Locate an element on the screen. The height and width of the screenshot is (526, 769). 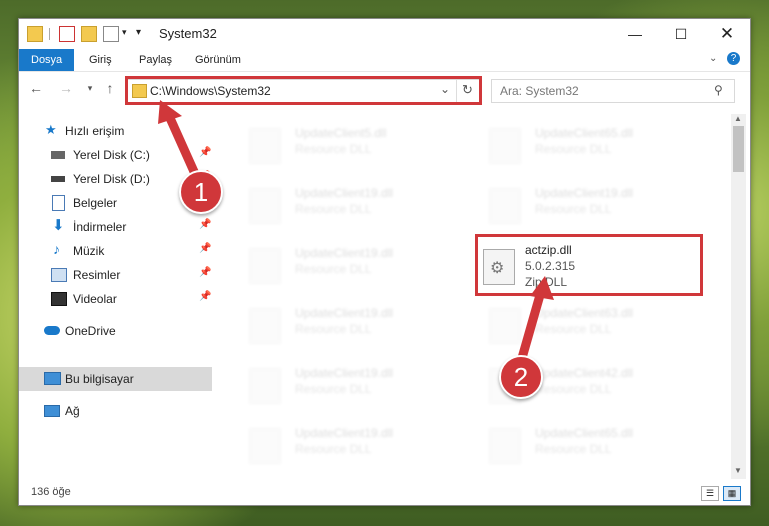
step-1-badge: 1 is located at coordinates (201, 192).